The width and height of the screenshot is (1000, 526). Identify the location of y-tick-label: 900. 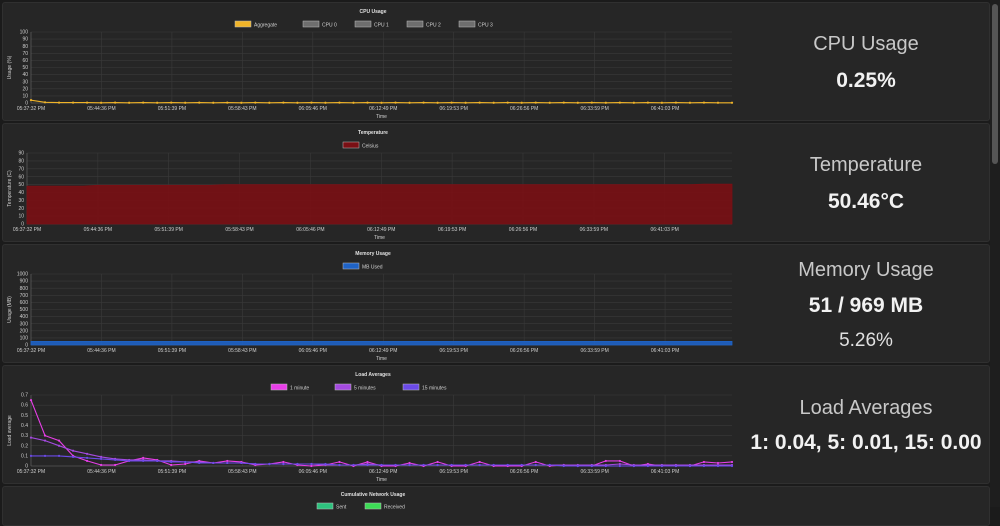
(24, 282).